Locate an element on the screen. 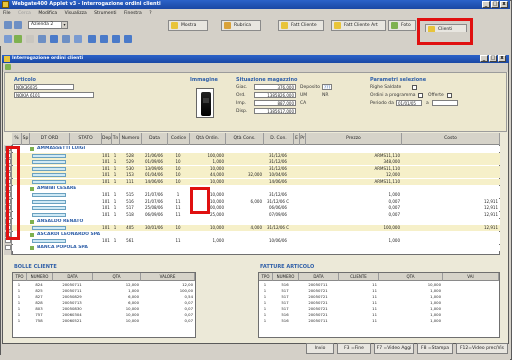 This screenshot has height=360, width=512. fine-button: F3 =Fine is located at coordinates (354, 348).